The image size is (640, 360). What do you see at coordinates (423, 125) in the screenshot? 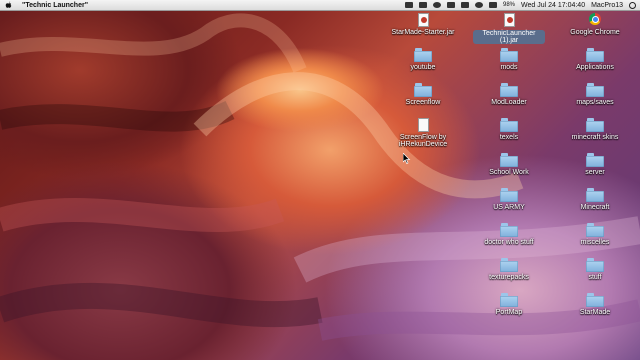
I see `document-icon` at bounding box center [423, 125].